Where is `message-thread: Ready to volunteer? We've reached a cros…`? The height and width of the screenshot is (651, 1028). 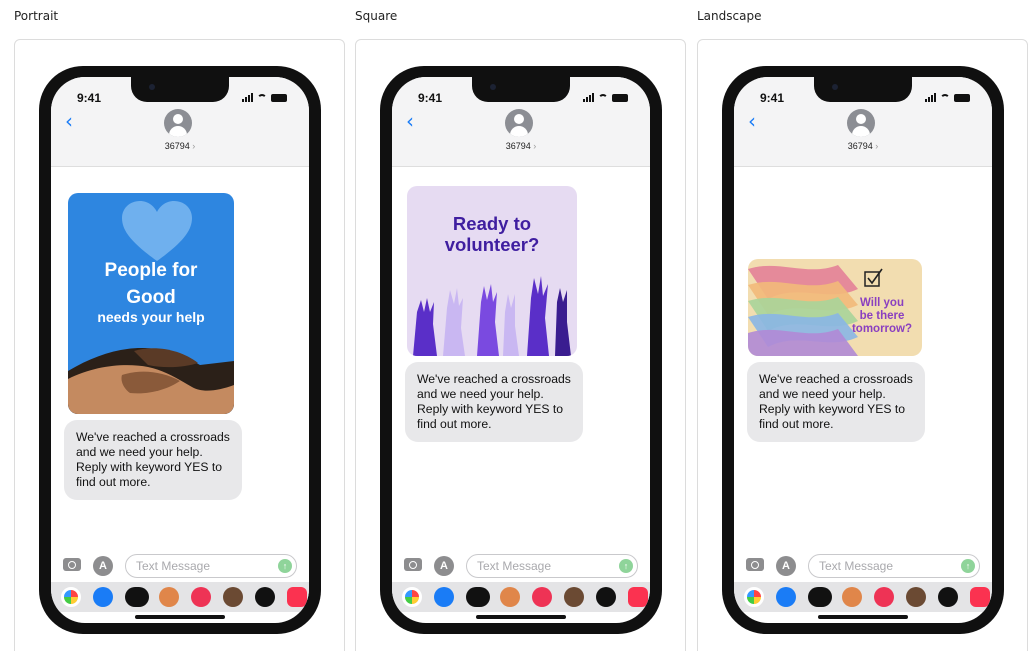 message-thread: Ready to volunteer? We've reached a cros… is located at coordinates (521, 358).